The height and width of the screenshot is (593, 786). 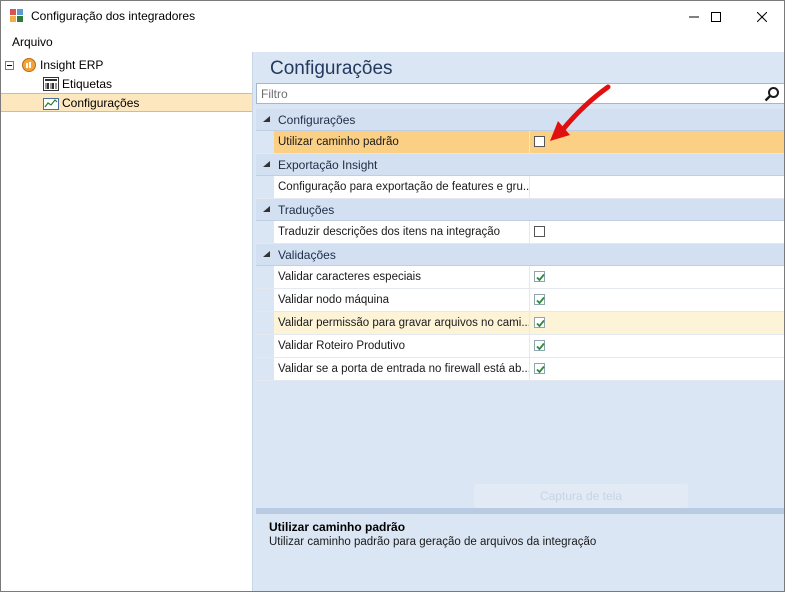 I want to click on label-printer-icon, so click(x=51, y=84).